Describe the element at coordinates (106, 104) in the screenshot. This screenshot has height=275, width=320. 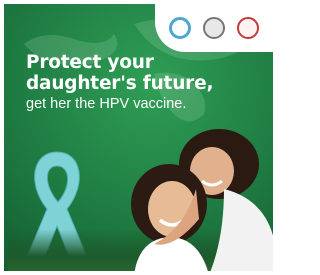
I see `subheadline: get her the HPV vaccine.` at that location.